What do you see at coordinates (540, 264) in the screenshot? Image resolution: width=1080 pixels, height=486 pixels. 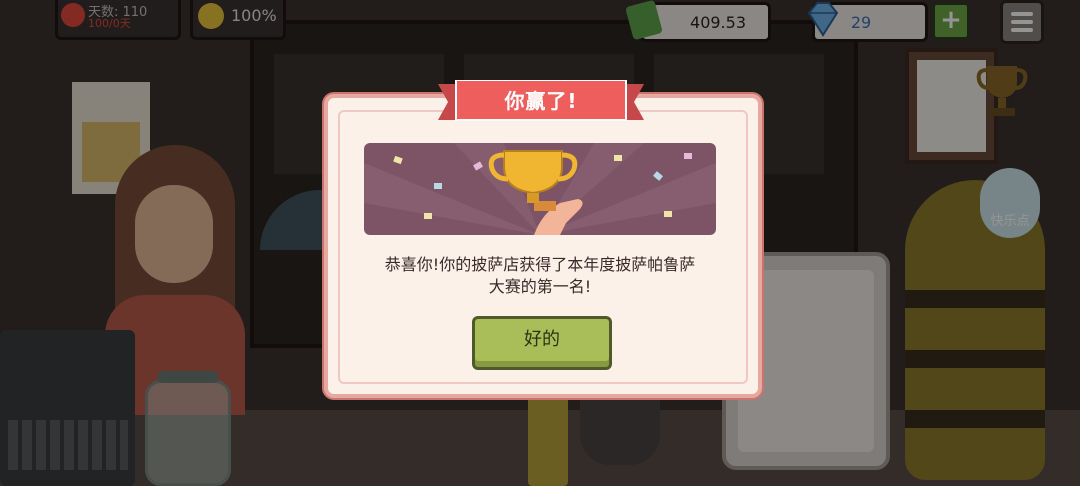 I see `dialog-message-line1: 恭喜你!你的披萨店获得了本年度披萨帕鲁萨` at bounding box center [540, 264].